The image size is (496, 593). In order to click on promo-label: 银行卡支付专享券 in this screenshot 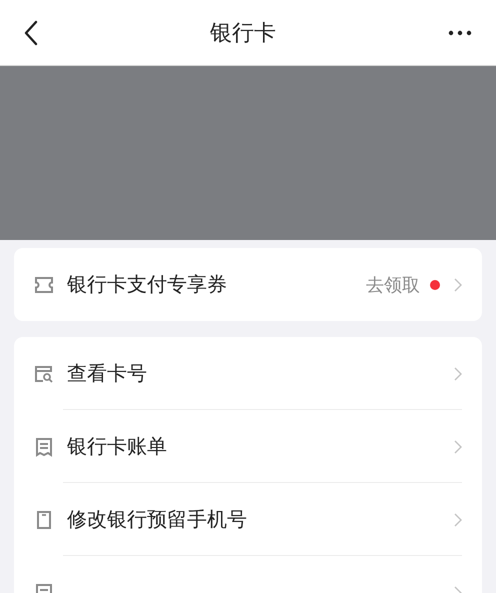, I will do `click(147, 284)`.